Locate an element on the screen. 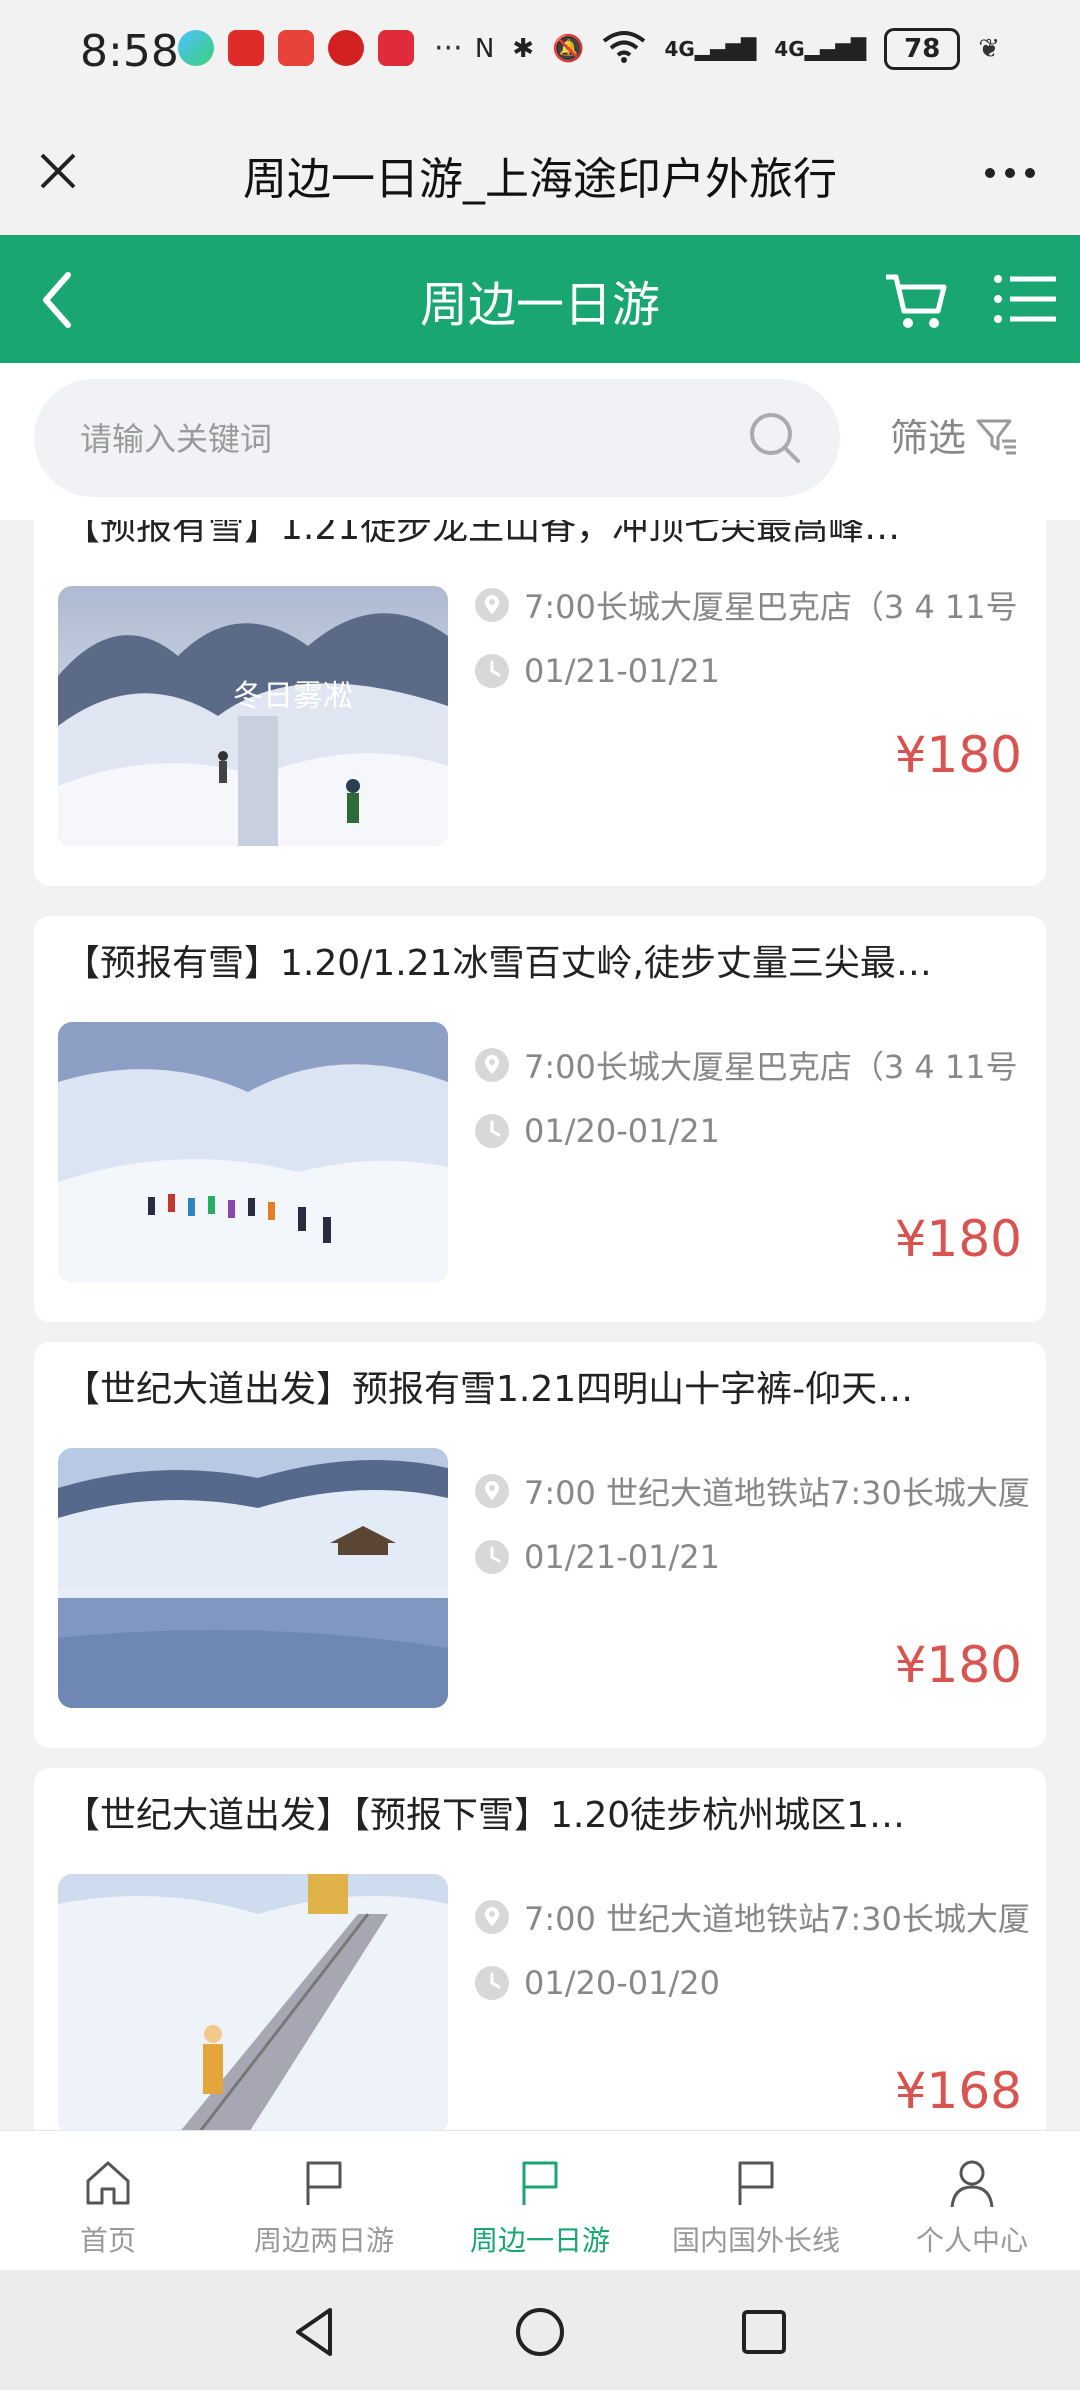  system-nav-bar is located at coordinates (540, 2330).